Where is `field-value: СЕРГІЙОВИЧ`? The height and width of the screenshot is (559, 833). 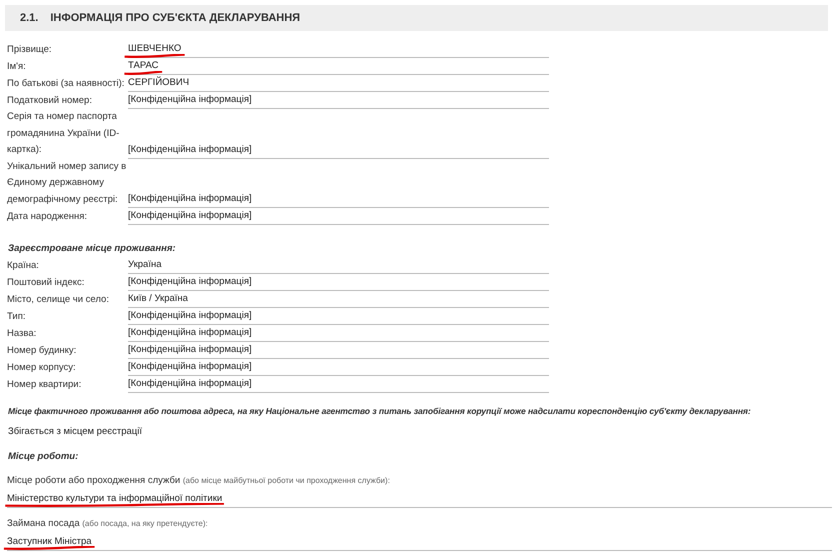
field-value: СЕРГІЙОВИЧ is located at coordinates (159, 82).